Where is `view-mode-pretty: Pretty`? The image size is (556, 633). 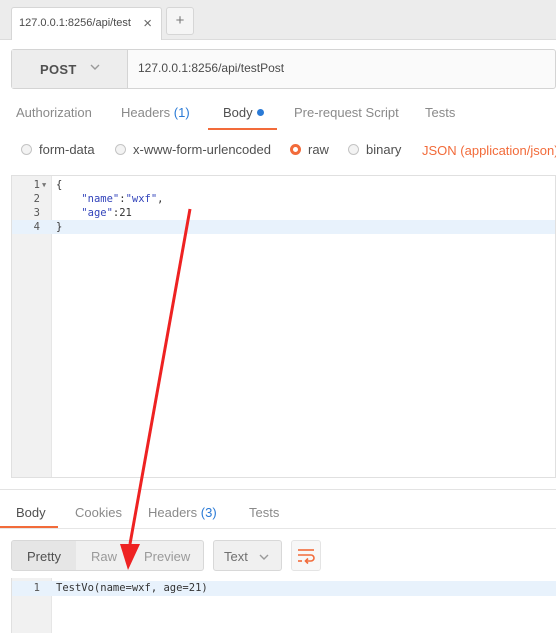
view-mode-pretty: Pretty is located at coordinates (44, 556).